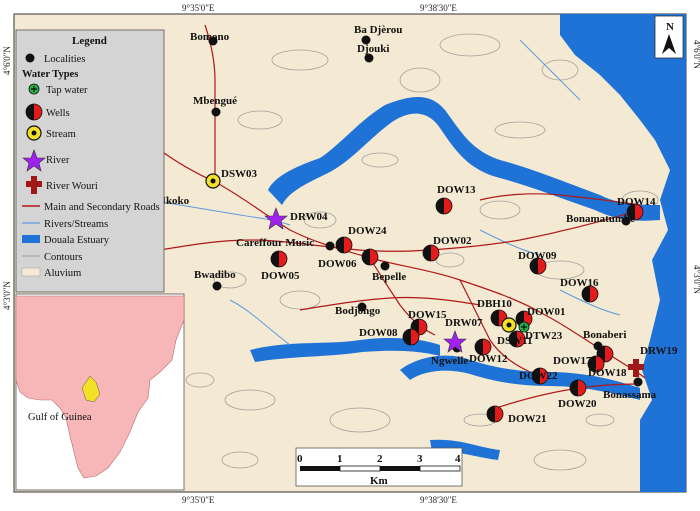 This screenshot has width=700, height=511. I want to click on map-label-drw04: DRW04, so click(309, 217).